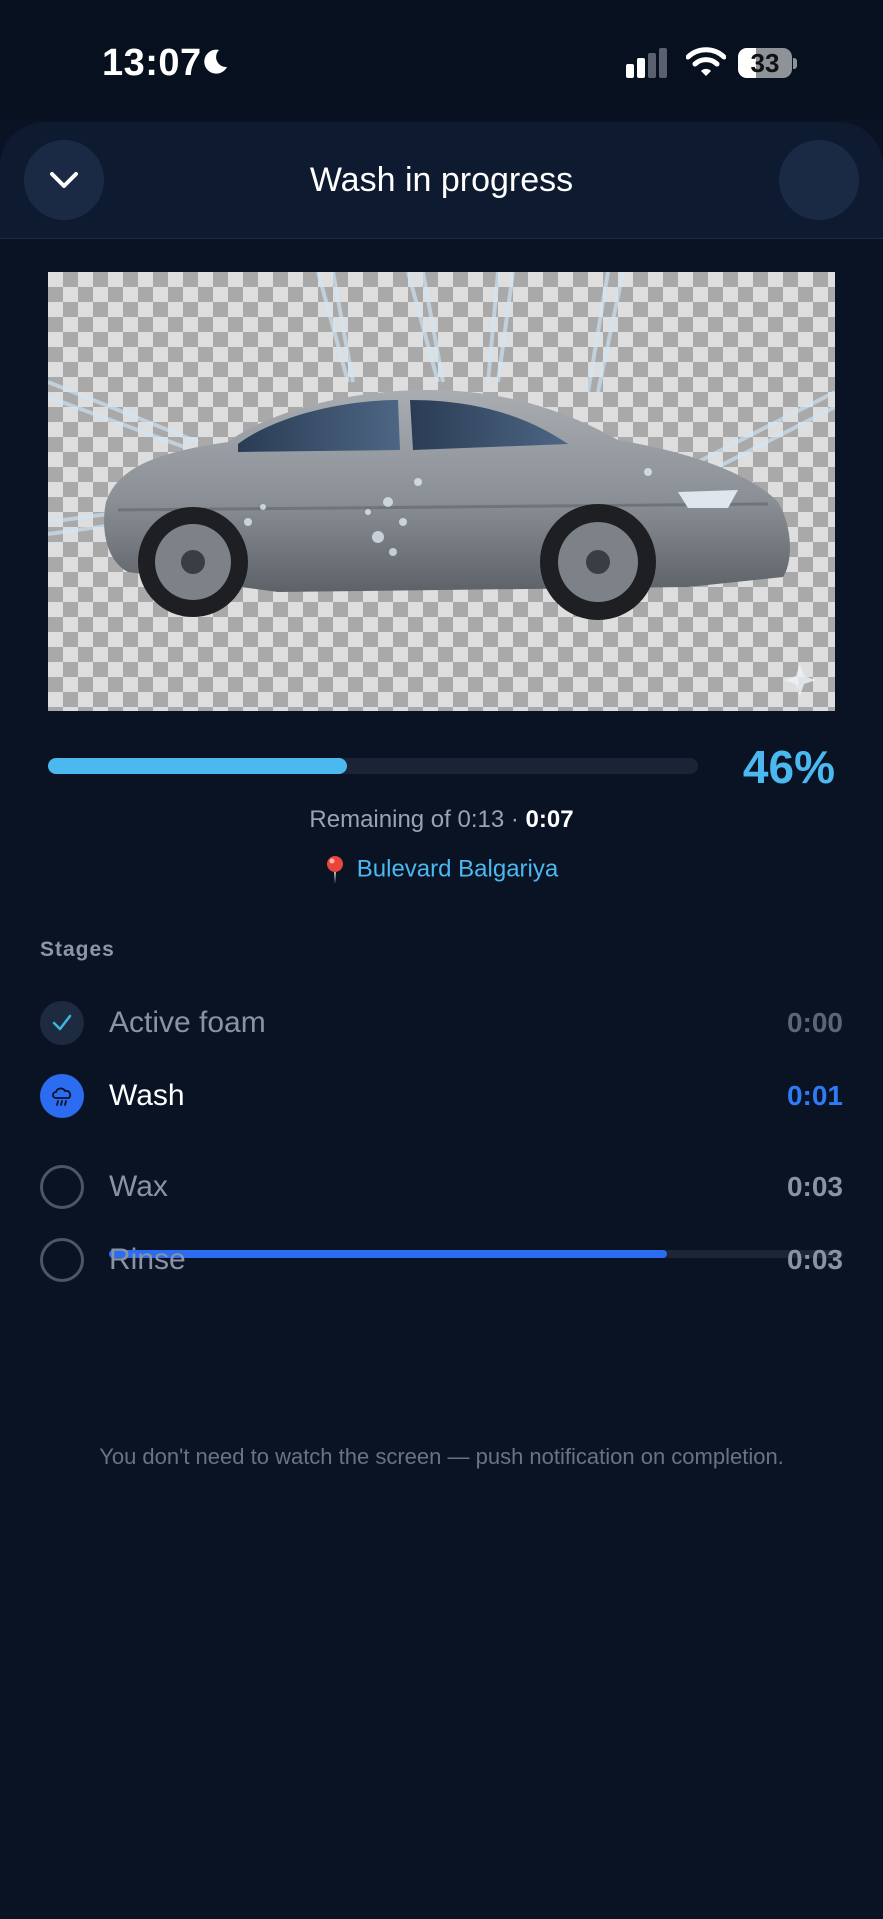 The width and height of the screenshot is (883, 1919). Describe the element at coordinates (788, 767) in the screenshot. I see `progress-percent: 46%` at that location.